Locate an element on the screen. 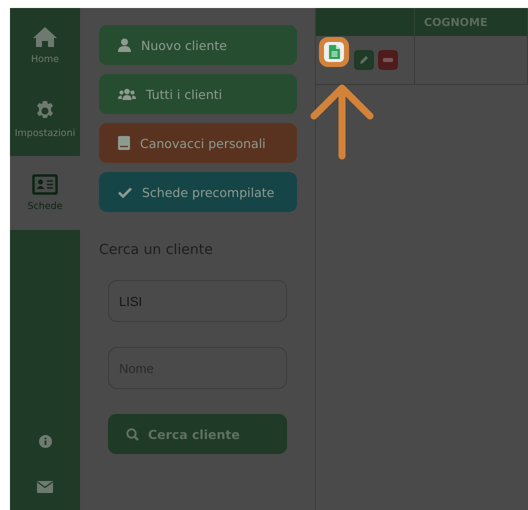  mail-icon is located at coordinates (45, 487).